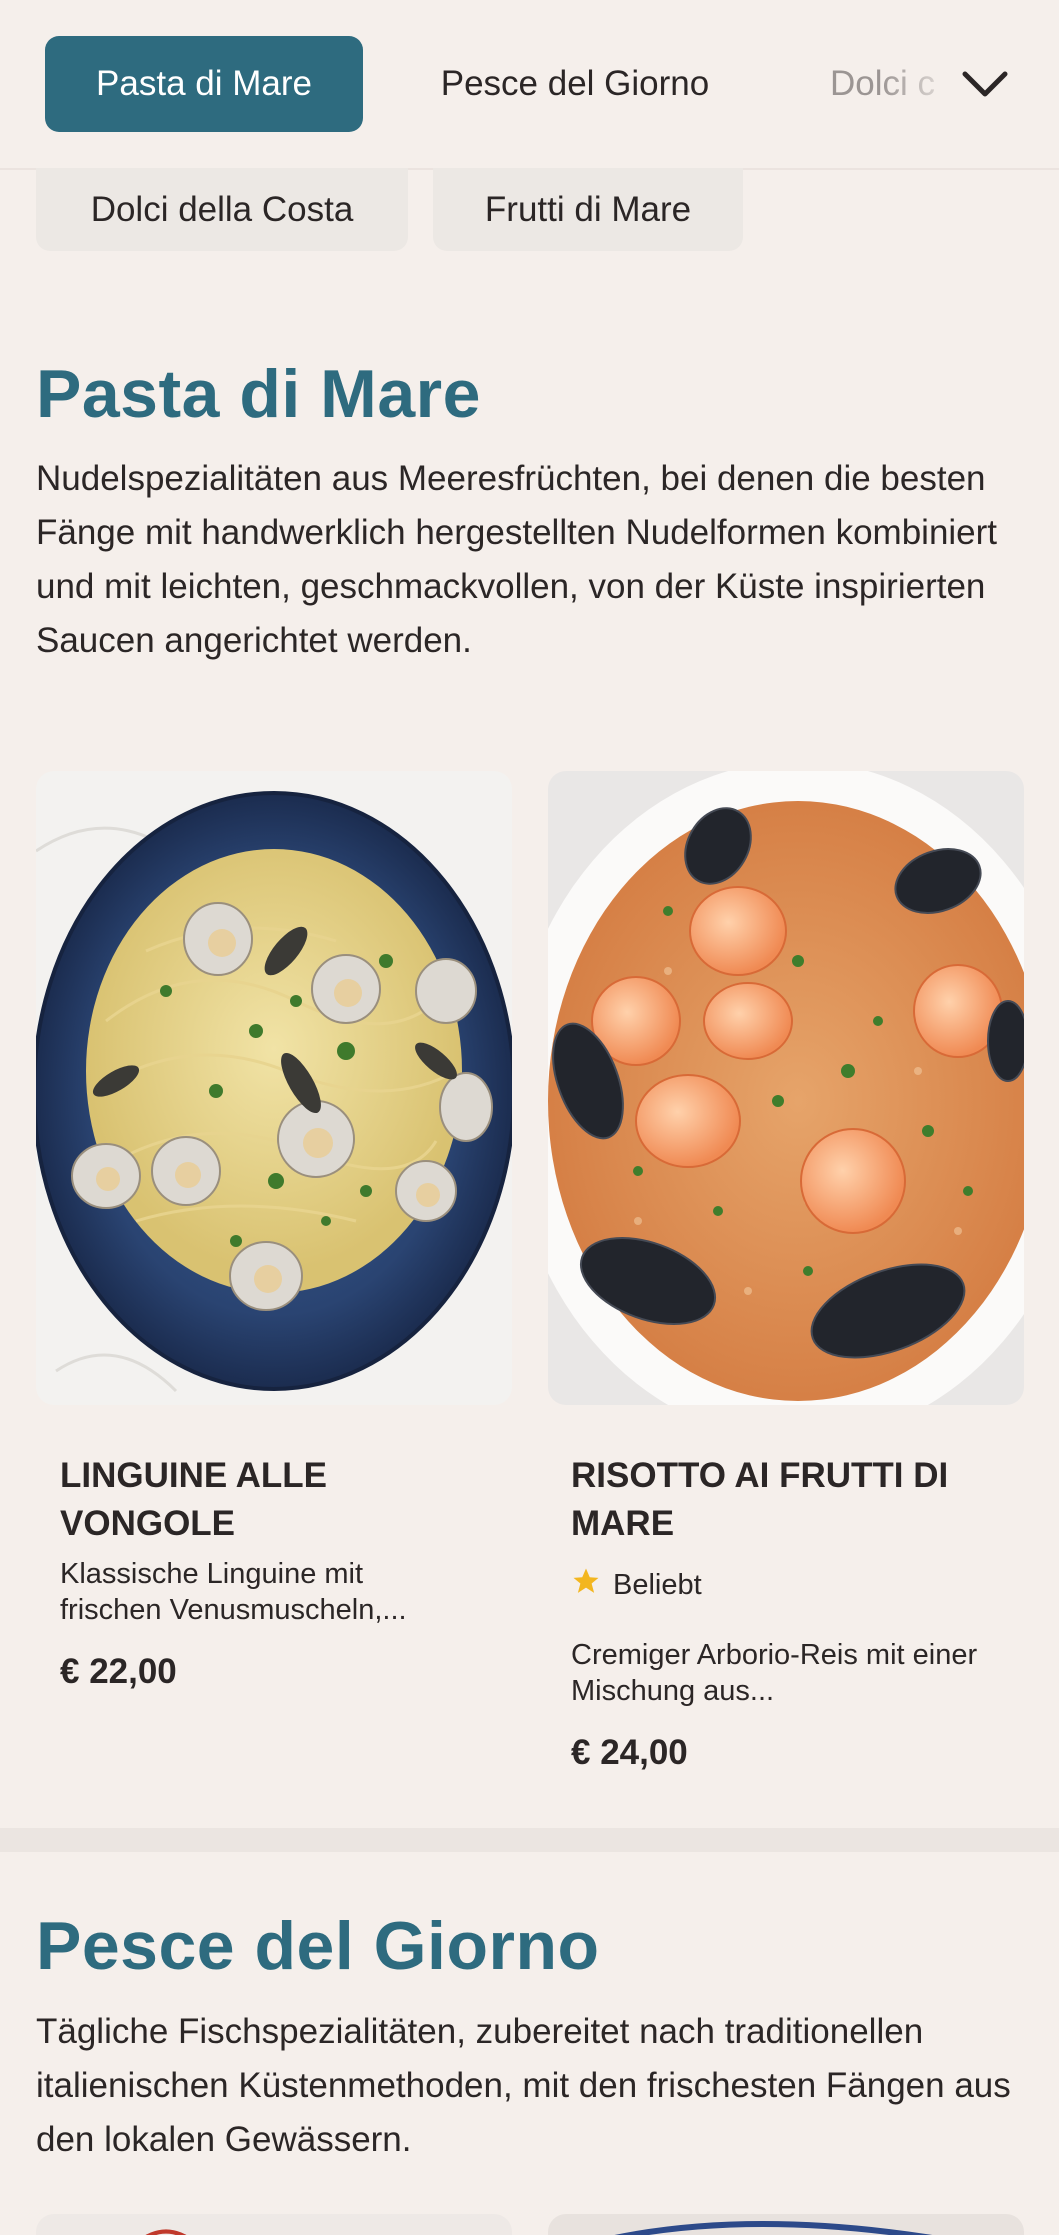 Image resolution: width=1059 pixels, height=2235 pixels. I want to click on category-nav: Pasta di Mare Pesce del Giorno Dolci c, so click(529, 85).